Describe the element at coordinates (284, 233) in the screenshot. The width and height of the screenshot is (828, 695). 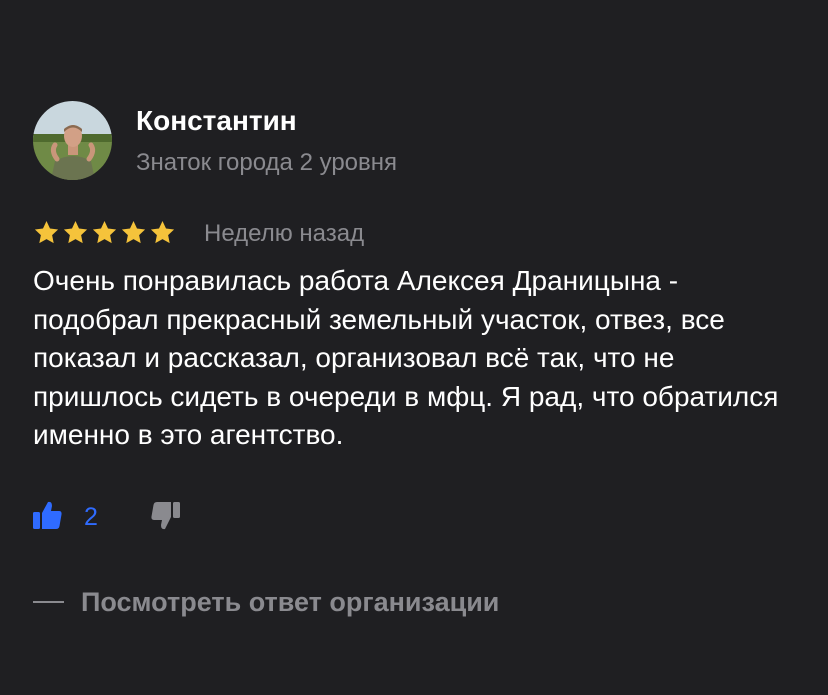
I see `review-date: Неделю назад` at that location.